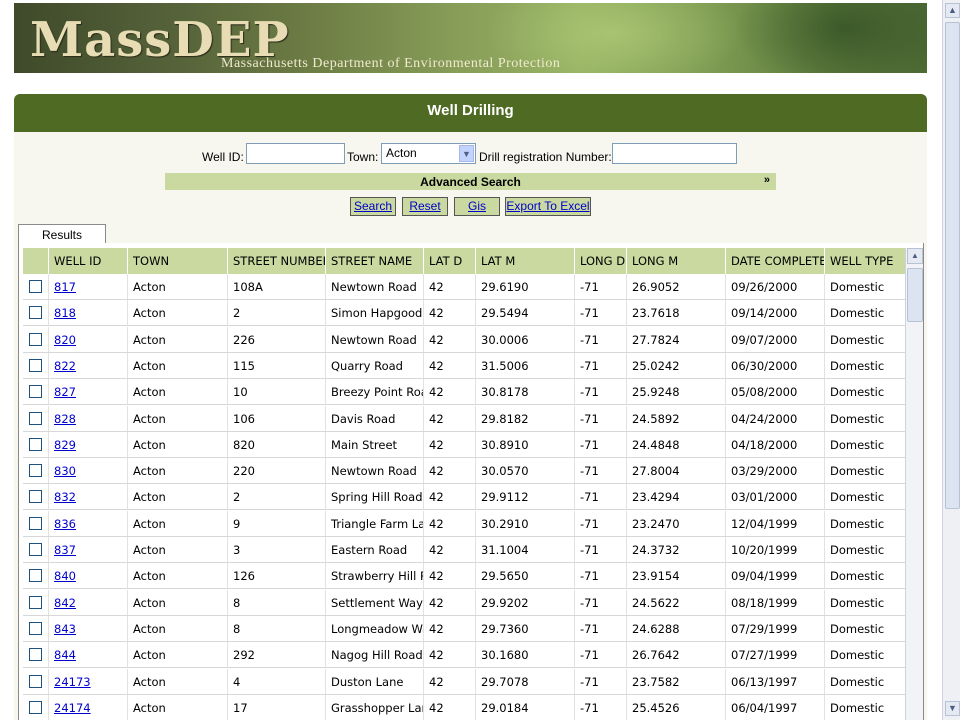 This screenshot has width=960, height=720. Describe the element at coordinates (87, 681) in the screenshot. I see `well-id-link: 24173` at that location.